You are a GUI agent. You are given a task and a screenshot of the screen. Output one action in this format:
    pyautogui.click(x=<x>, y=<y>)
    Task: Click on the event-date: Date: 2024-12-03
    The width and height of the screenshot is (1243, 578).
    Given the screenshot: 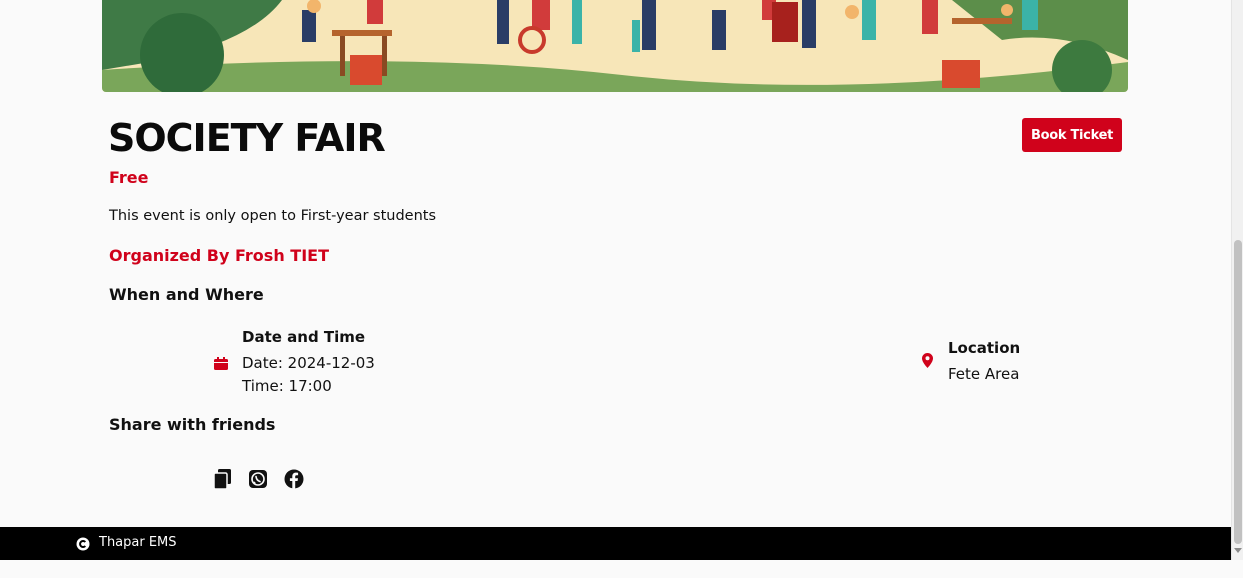 What is the action you would take?
    pyautogui.click(x=308, y=363)
    